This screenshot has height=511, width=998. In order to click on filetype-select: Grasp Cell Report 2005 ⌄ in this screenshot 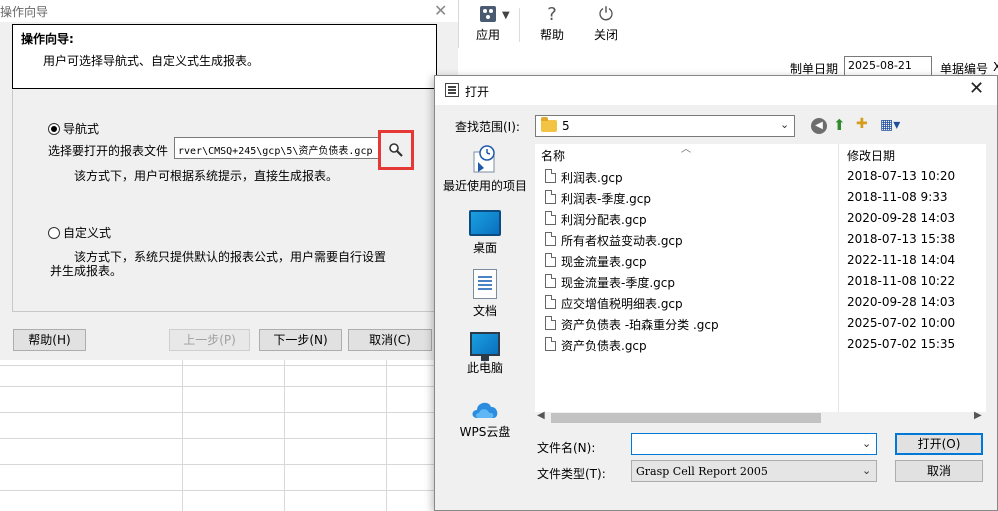, I will do `click(754, 471)`.